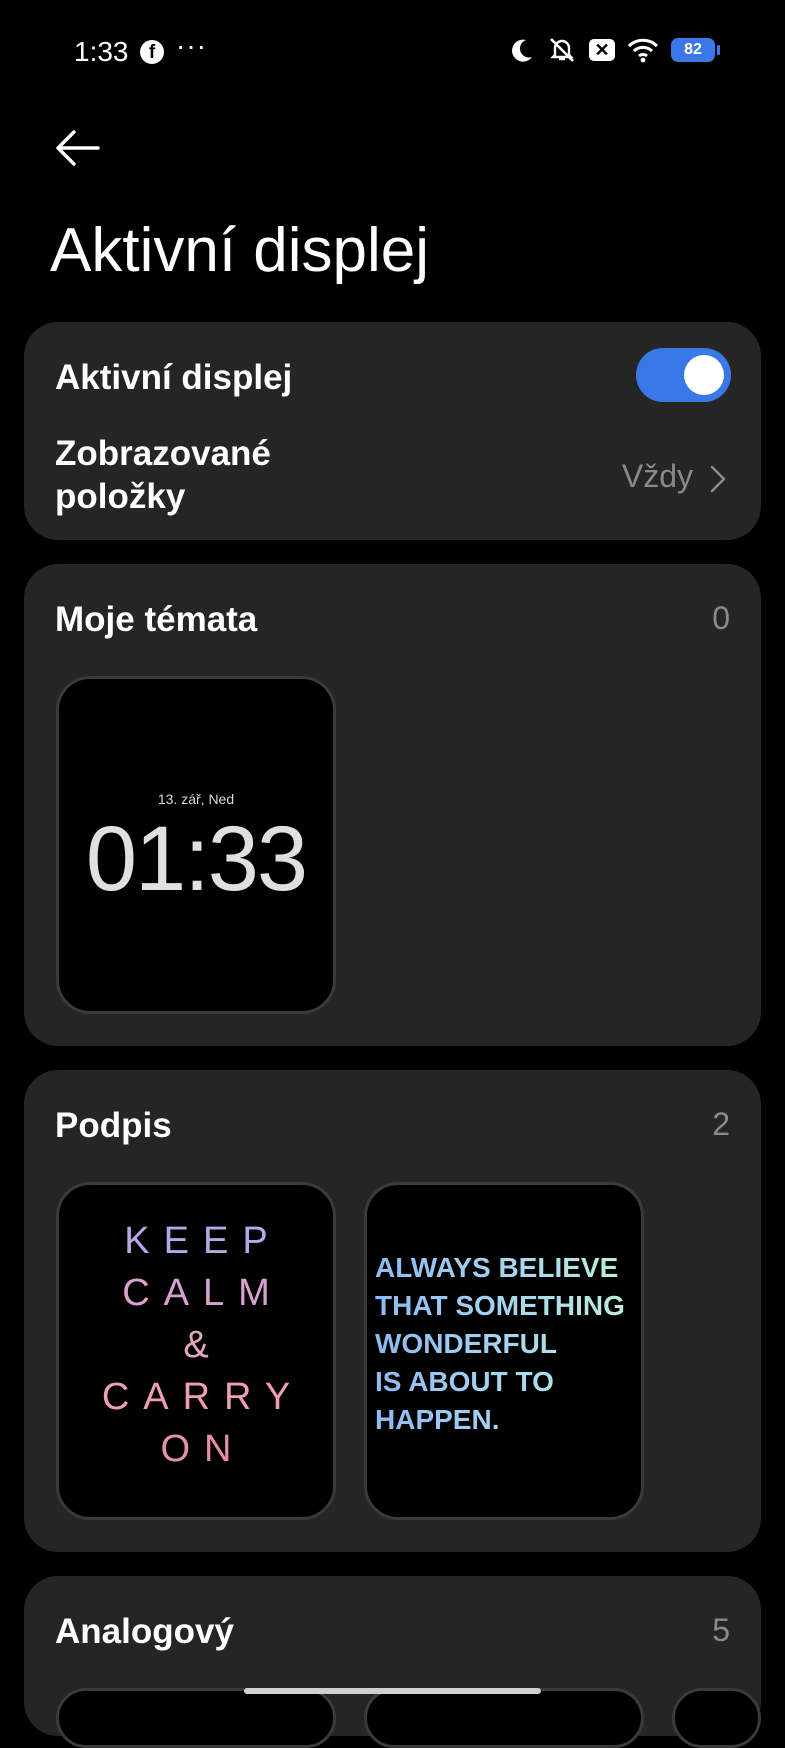 The height and width of the screenshot is (1748, 785). What do you see at coordinates (196, 859) in the screenshot?
I see `clock-time: 01:33` at bounding box center [196, 859].